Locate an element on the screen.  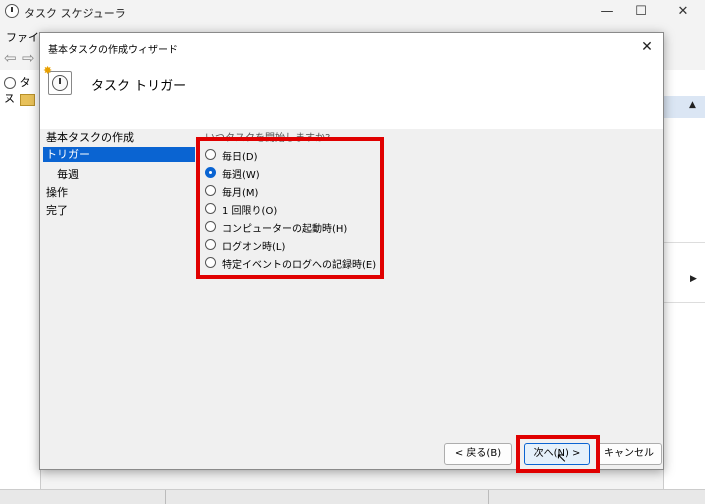
tree-expand-icon: › is located at coordinates (8, 99).